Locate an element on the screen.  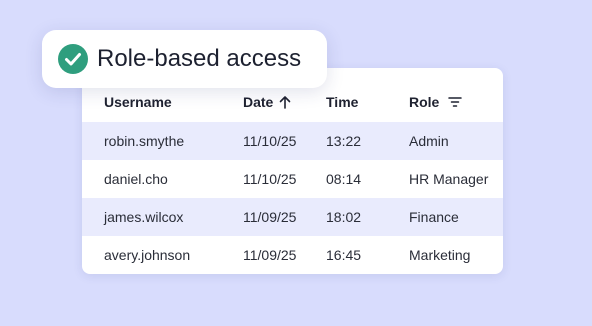
cell-role: Finance is located at coordinates (434, 217).